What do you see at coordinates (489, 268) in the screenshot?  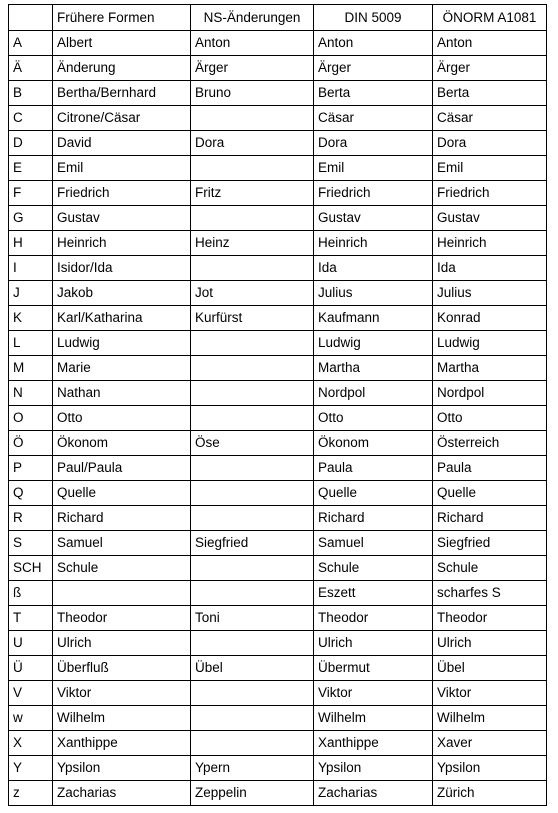 I see `cell-onorm: Ida` at bounding box center [489, 268].